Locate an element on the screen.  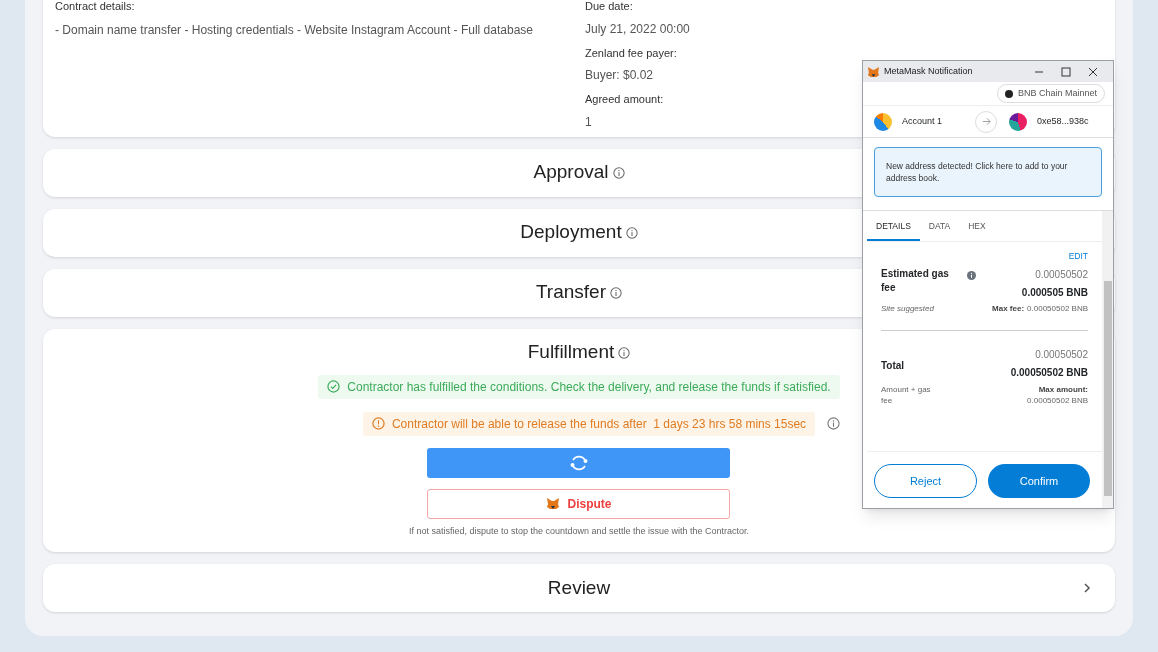
chevron-right-icon is located at coordinates (1087, 588).